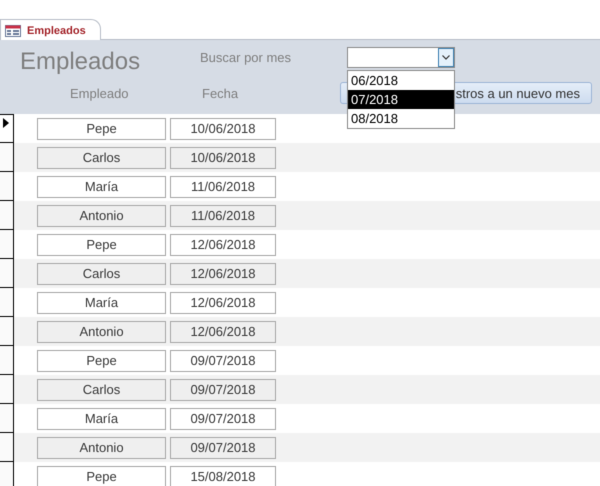  I want to click on current-record-icon, so click(6, 123).